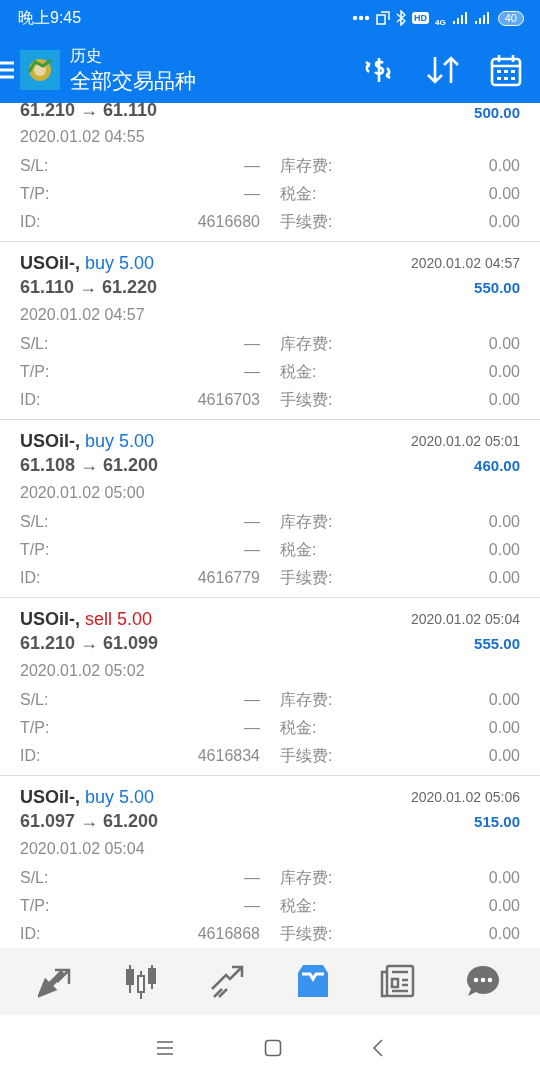 Image resolution: width=540 pixels, height=1080 pixels. Describe the element at coordinates (401, 18) in the screenshot. I see `bluetooth-icon` at that location.